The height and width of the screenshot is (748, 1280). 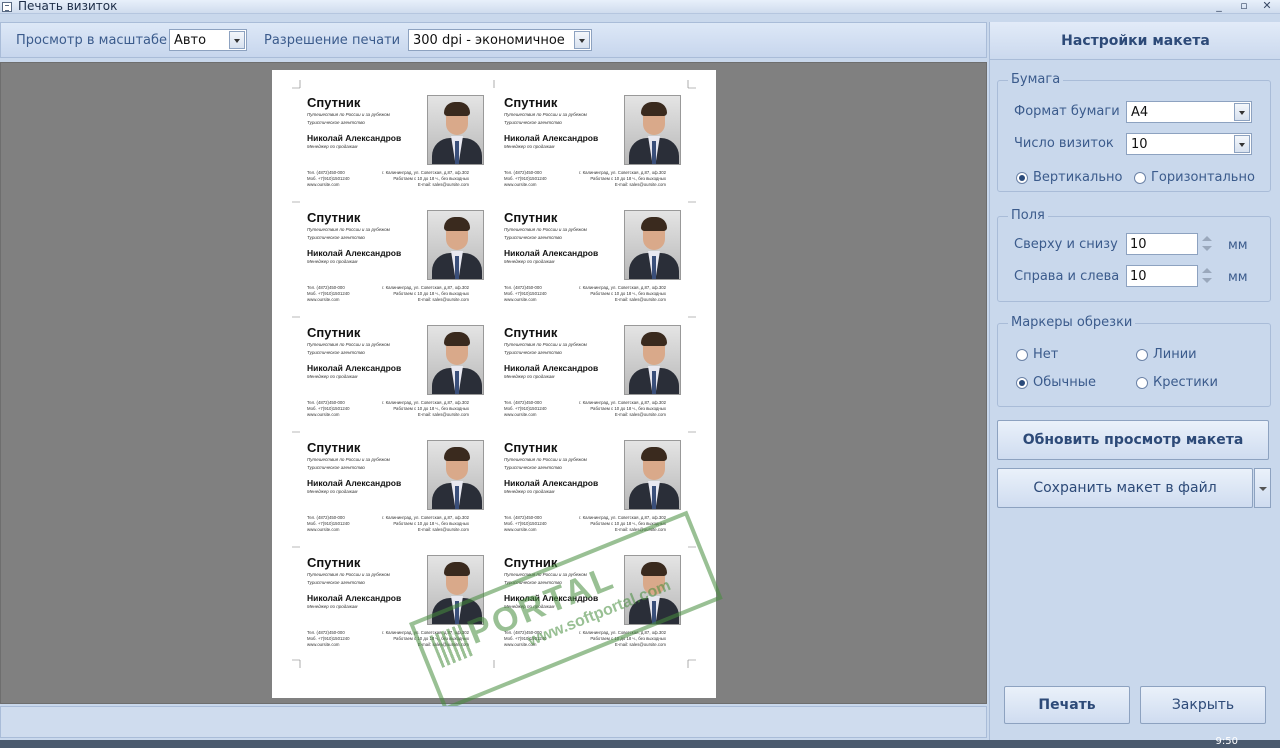 What do you see at coordinates (652, 245) in the screenshot?
I see `card-photo` at bounding box center [652, 245].